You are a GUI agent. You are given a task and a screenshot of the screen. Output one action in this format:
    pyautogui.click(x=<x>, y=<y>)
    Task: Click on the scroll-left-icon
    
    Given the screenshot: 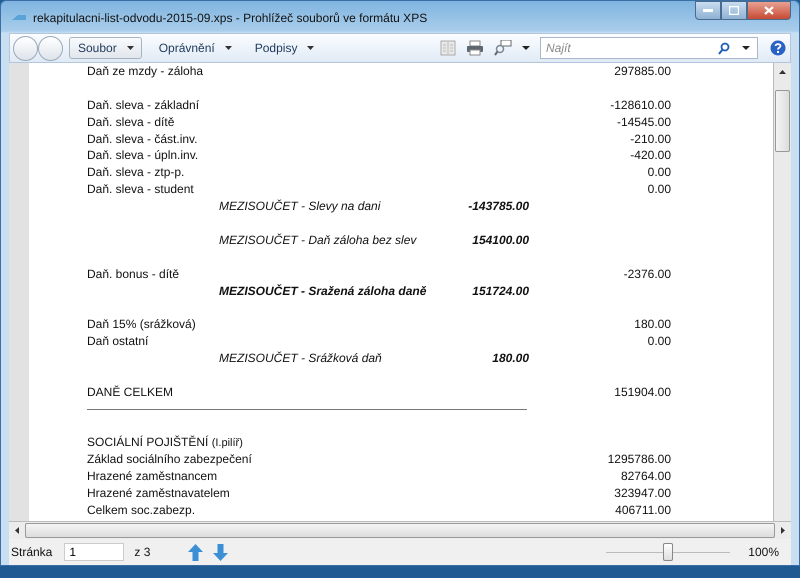 What is the action you would take?
    pyautogui.click(x=17, y=530)
    